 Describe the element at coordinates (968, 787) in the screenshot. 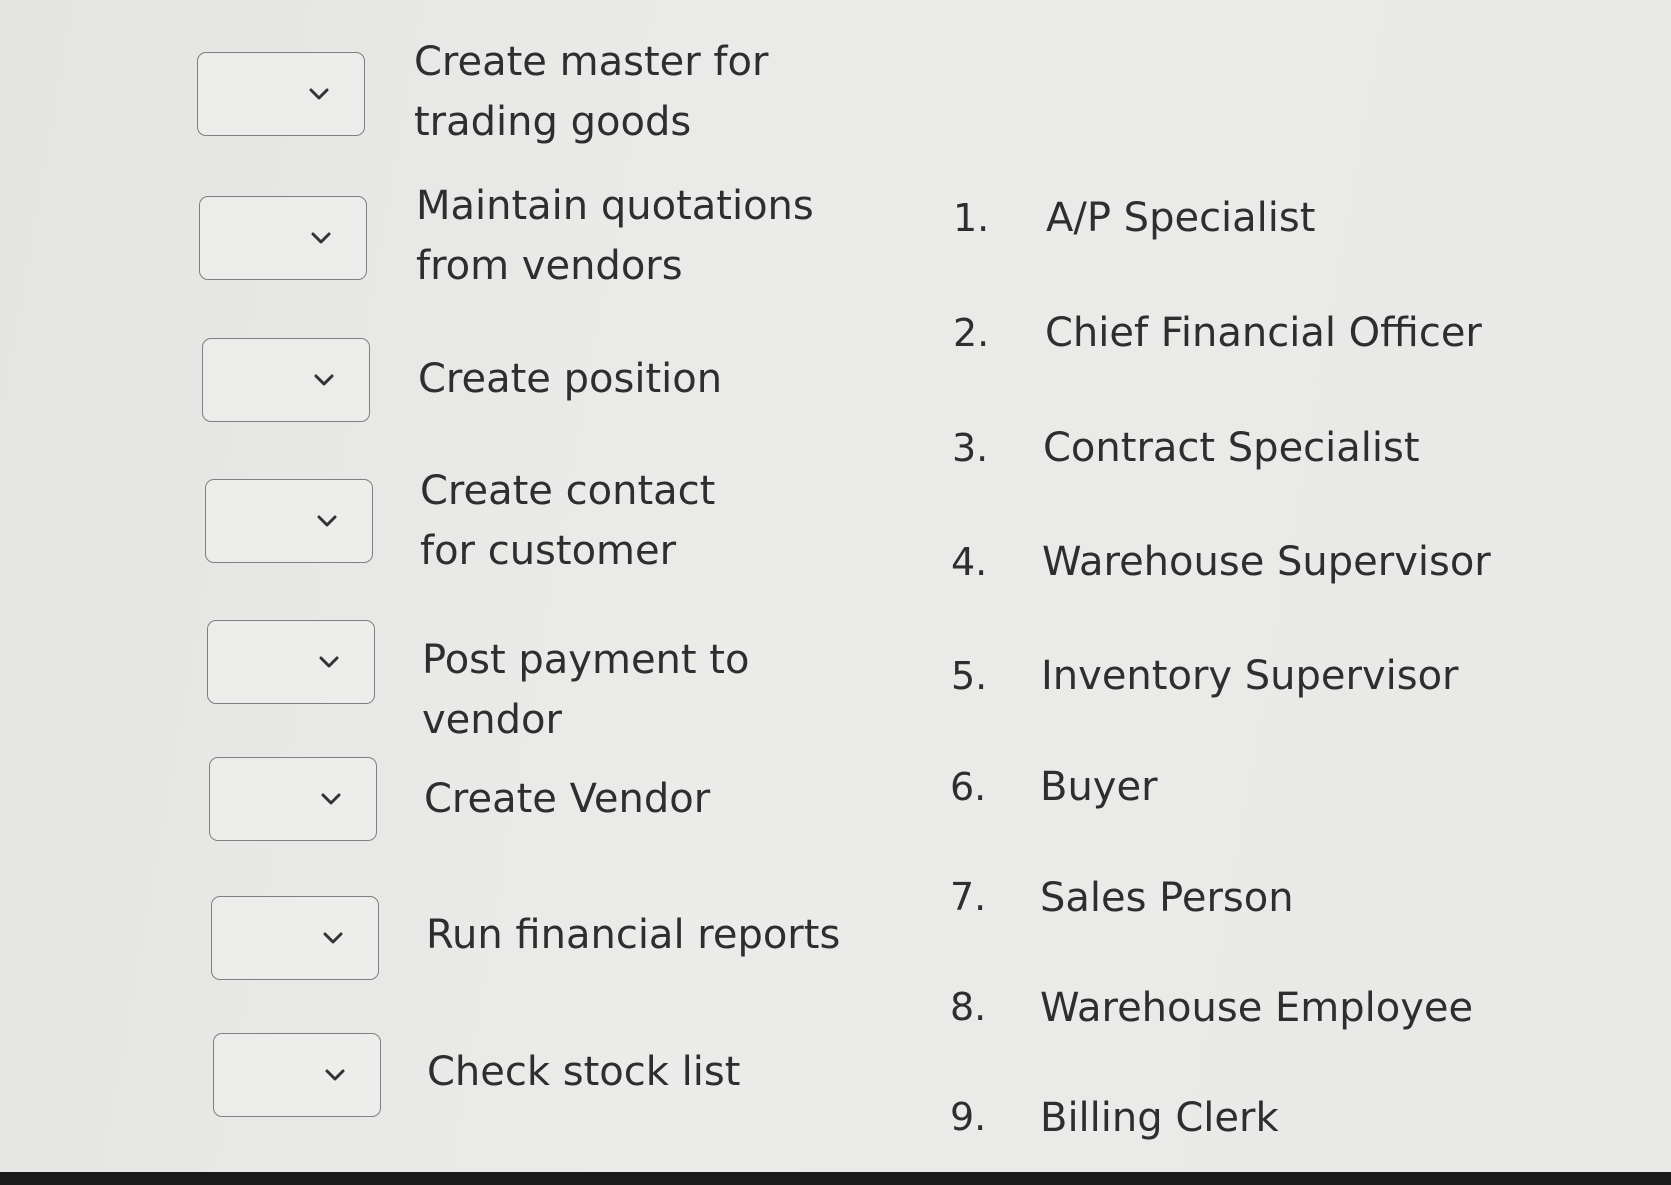

I see `option-number-6: 6.` at that location.